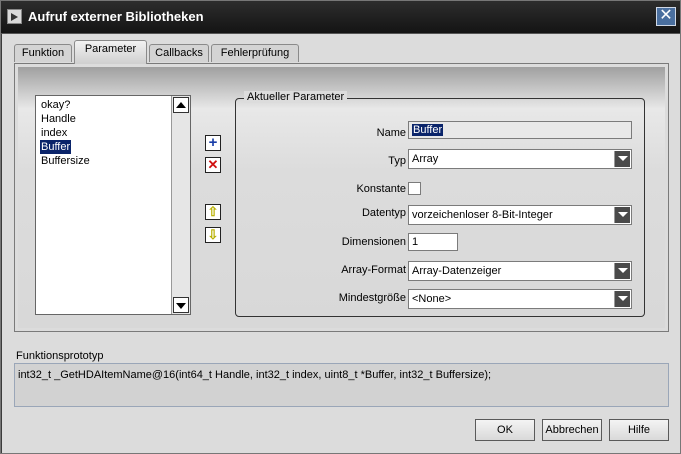  Describe the element at coordinates (65, 119) in the screenshot. I see `list-item: Handle` at that location.